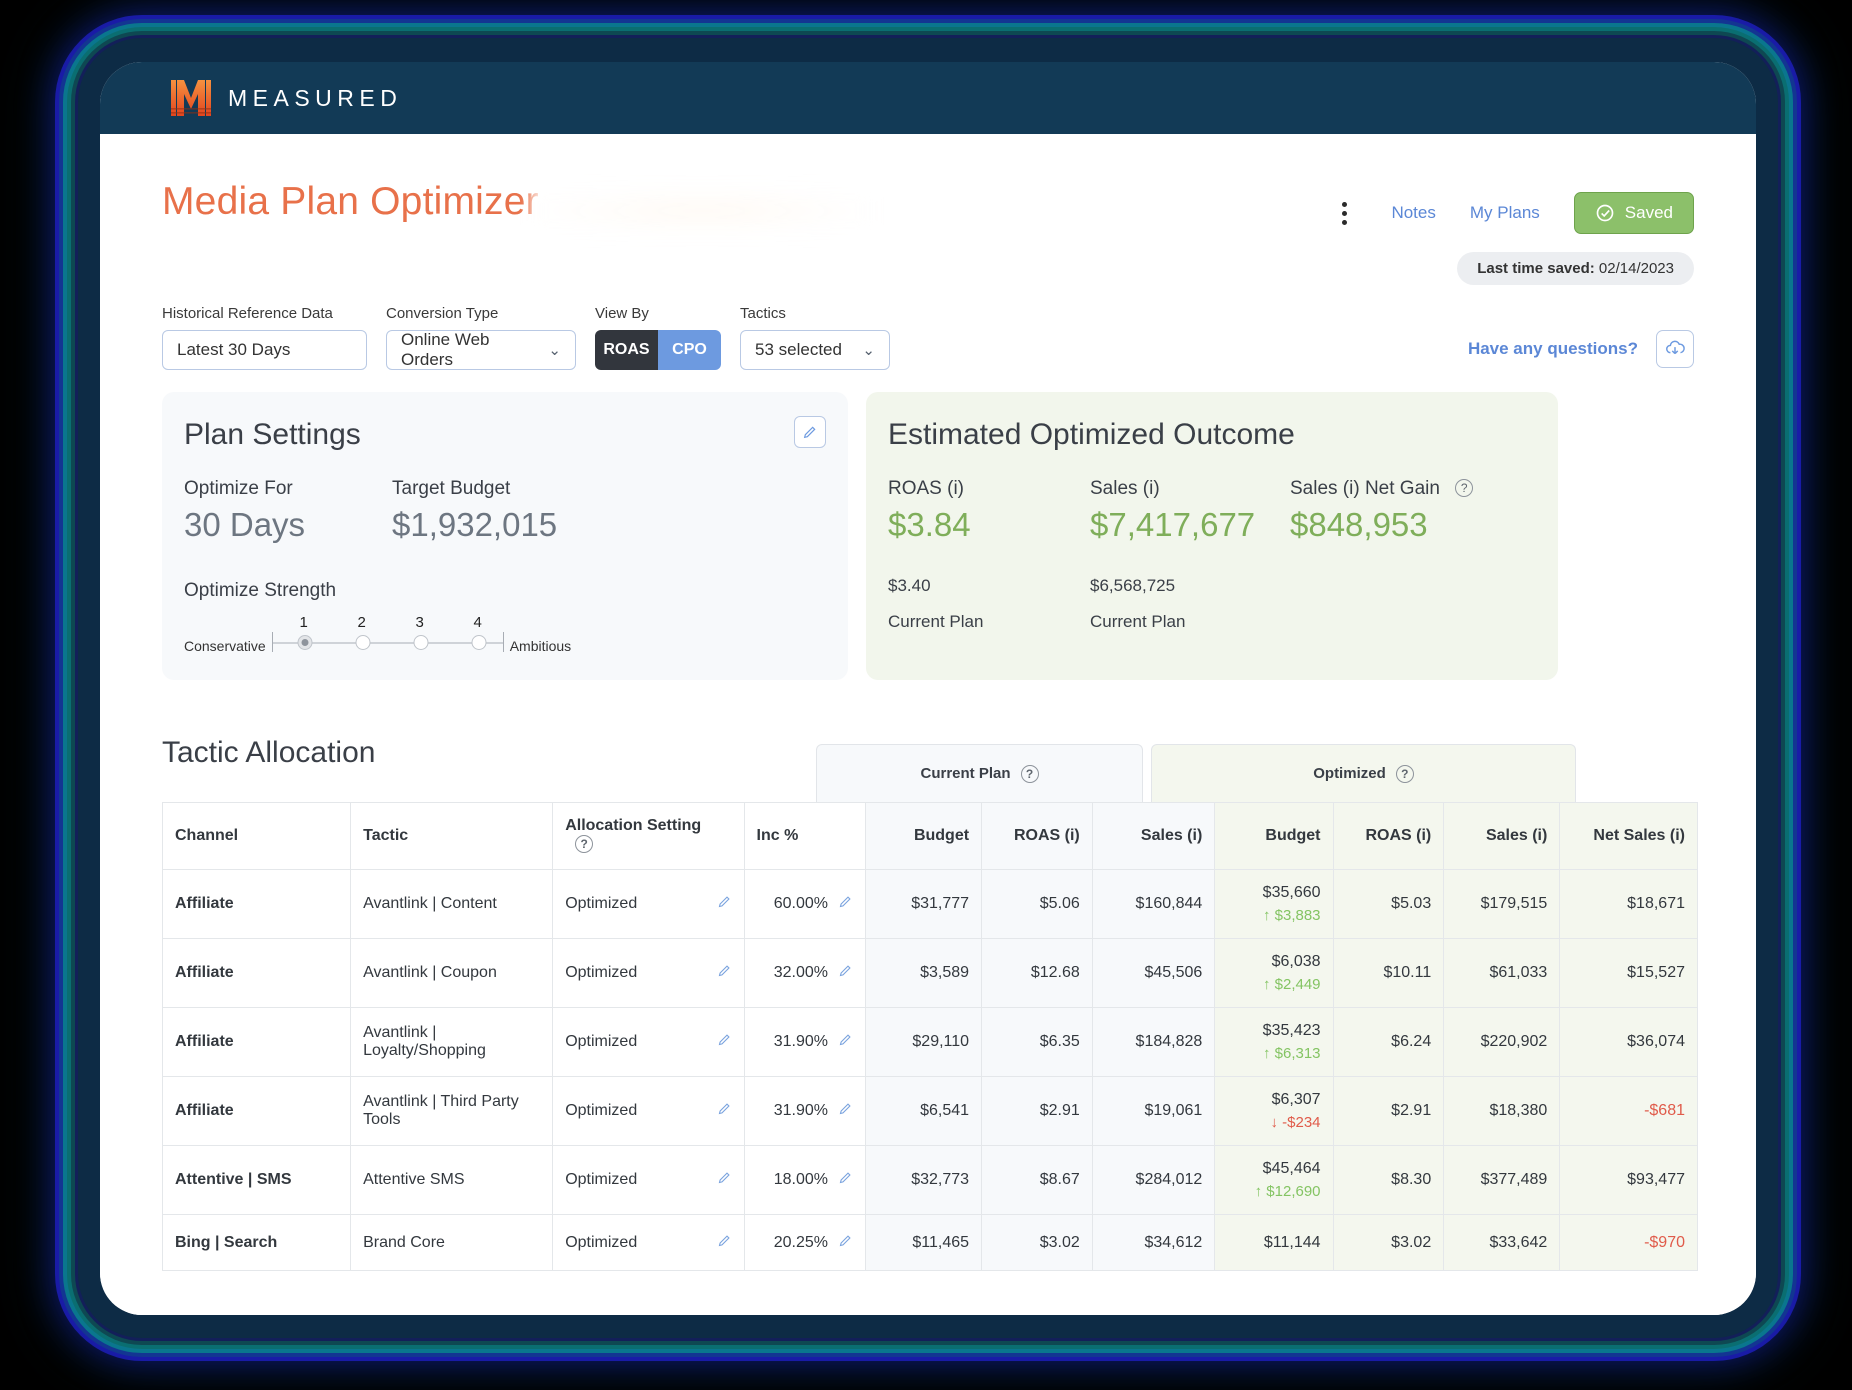 Image resolution: width=1852 pixels, height=1390 pixels. I want to click on check-circle-icon, so click(1605, 213).